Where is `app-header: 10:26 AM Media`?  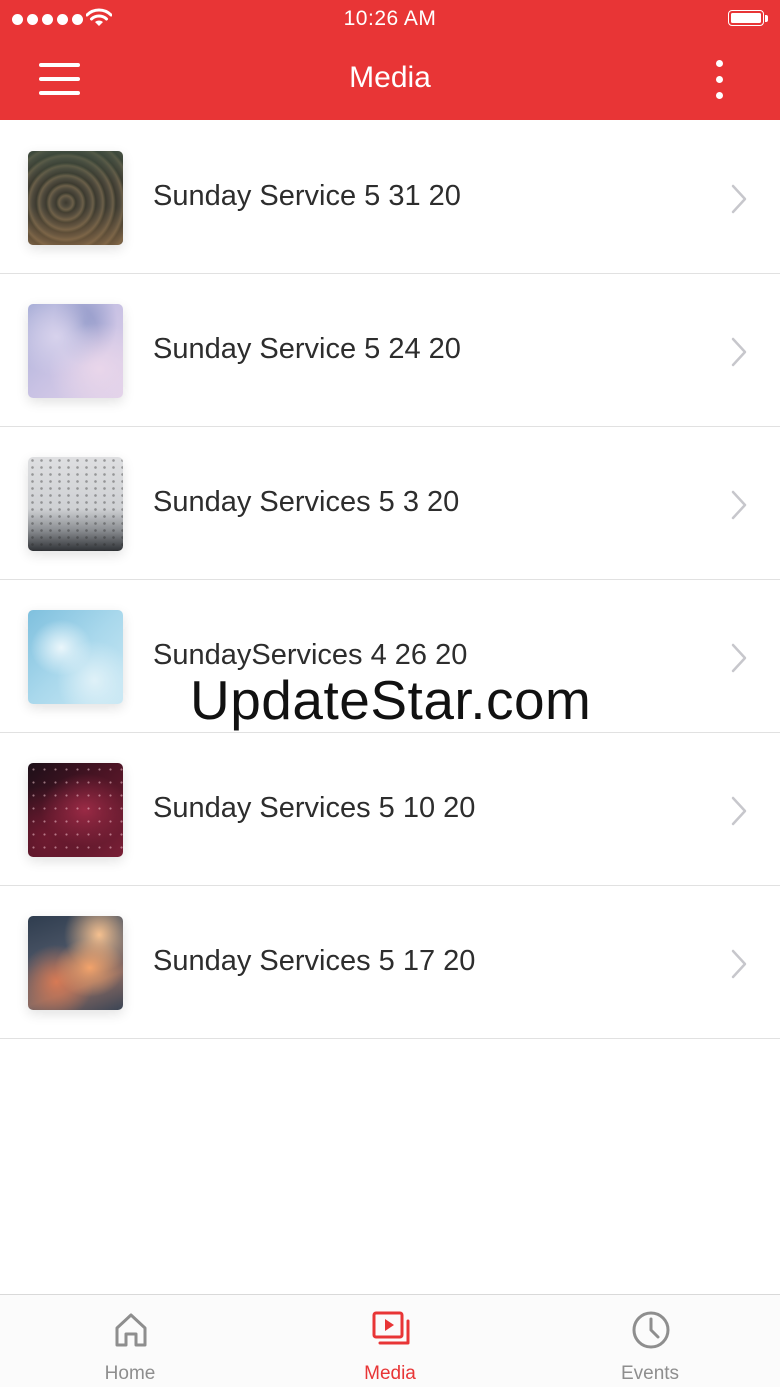
app-header: 10:26 AM Media is located at coordinates (390, 60).